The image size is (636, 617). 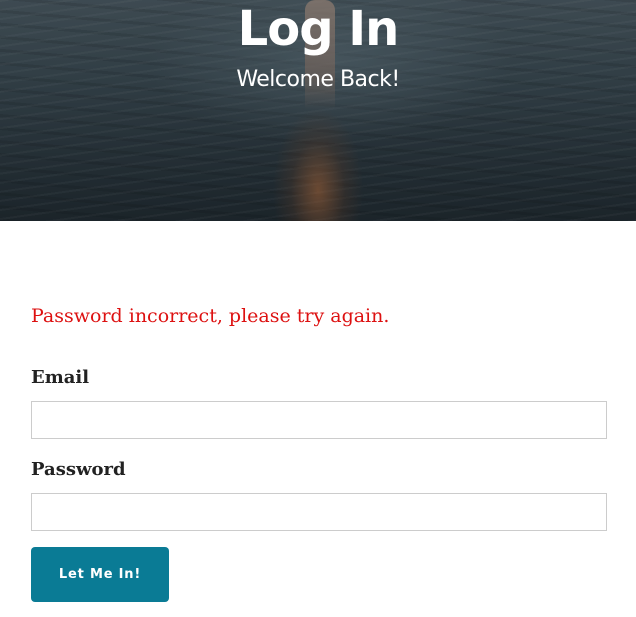 I want to click on page-title: Log In, so click(x=318, y=29).